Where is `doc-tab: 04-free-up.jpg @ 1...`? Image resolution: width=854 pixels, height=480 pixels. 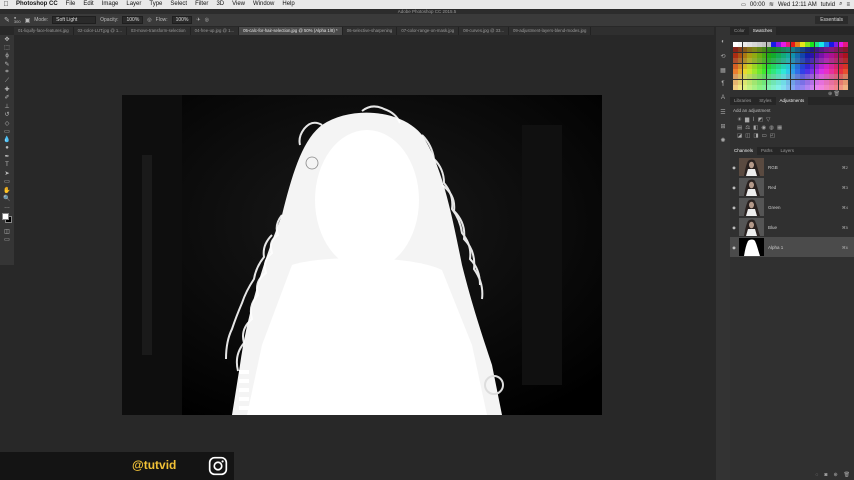 doc-tab: 04-free-up.jpg @ 1... is located at coordinates (215, 31).